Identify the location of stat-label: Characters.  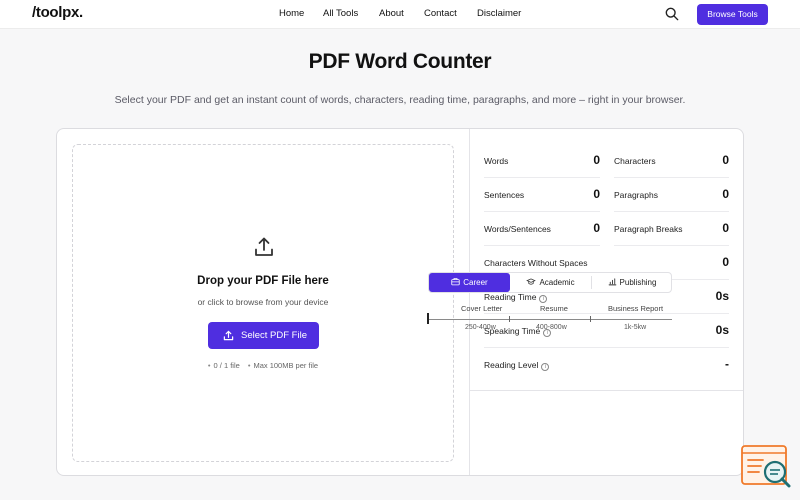
(635, 161).